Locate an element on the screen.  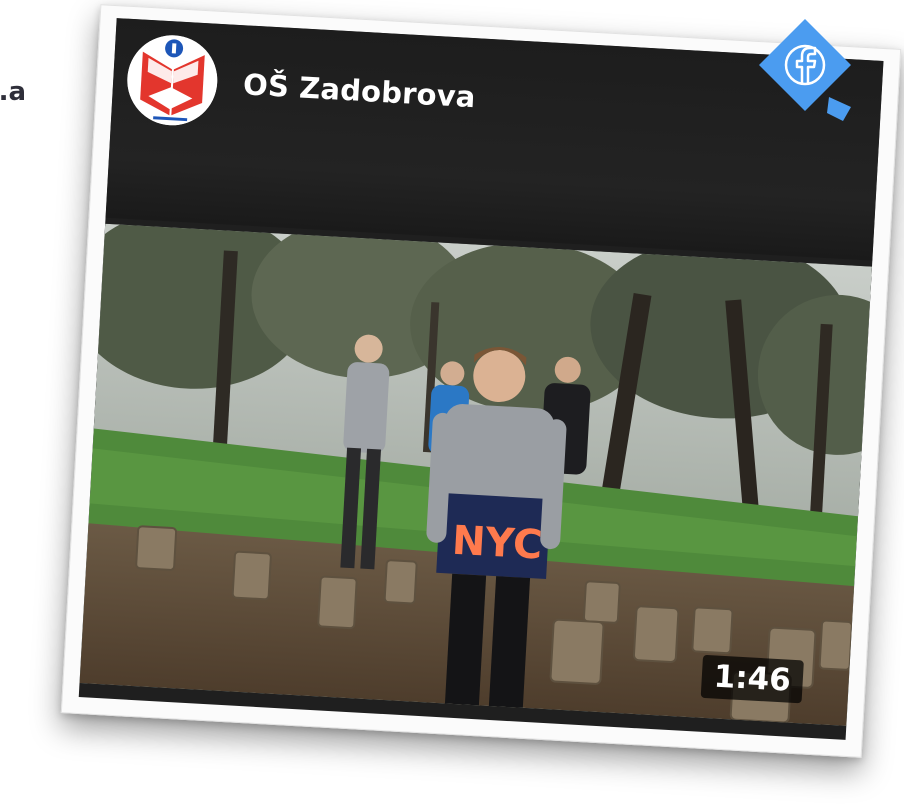
shirt-print-text: NYC is located at coordinates (497, 543).